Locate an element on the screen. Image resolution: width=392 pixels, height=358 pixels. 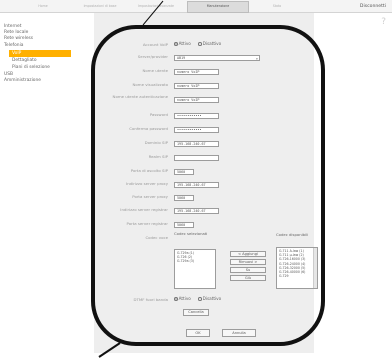
nome-utente-input: numero VoIP is located at coordinates (196, 72).